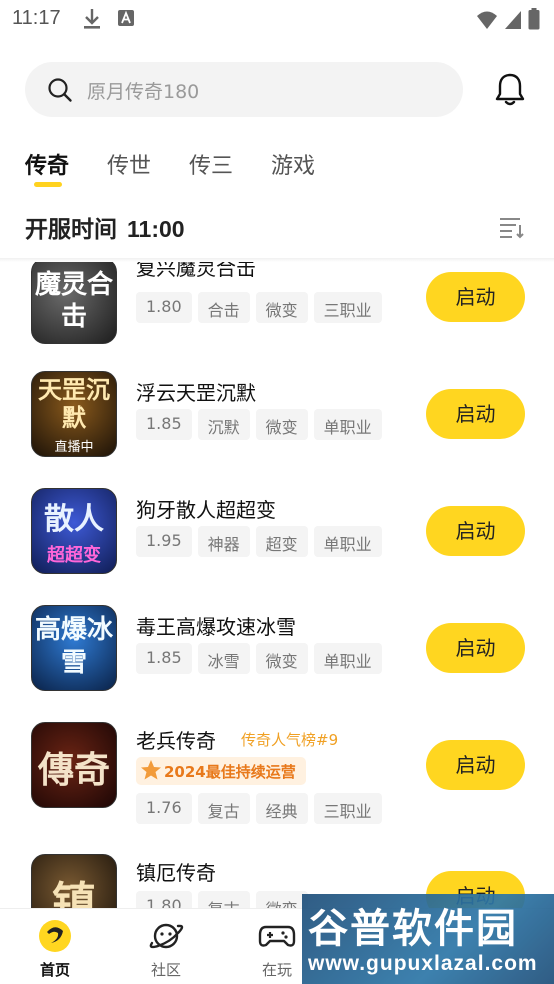  Describe the element at coordinates (277, 936) in the screenshot. I see `gamepad-icon` at that location.